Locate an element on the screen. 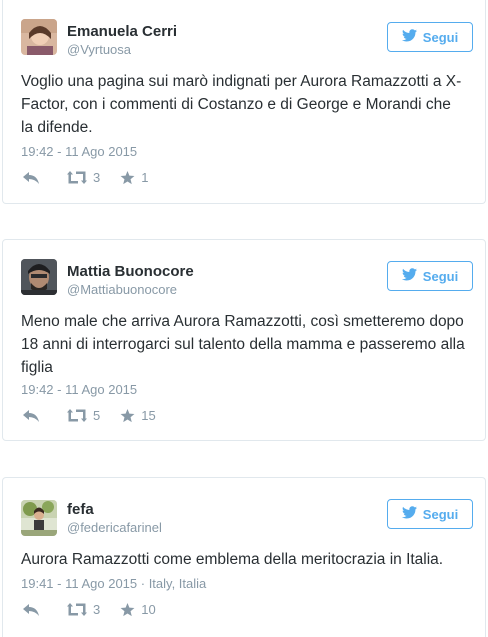 The image size is (488, 637). user-handle: @federicafarinel is located at coordinates (114, 527).